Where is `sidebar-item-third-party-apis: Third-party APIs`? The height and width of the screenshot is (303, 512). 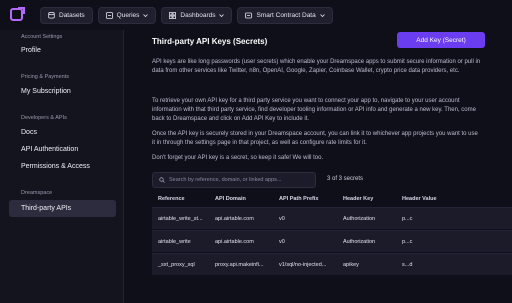 sidebar-item-third-party-apis: Third-party APIs is located at coordinates (62, 208).